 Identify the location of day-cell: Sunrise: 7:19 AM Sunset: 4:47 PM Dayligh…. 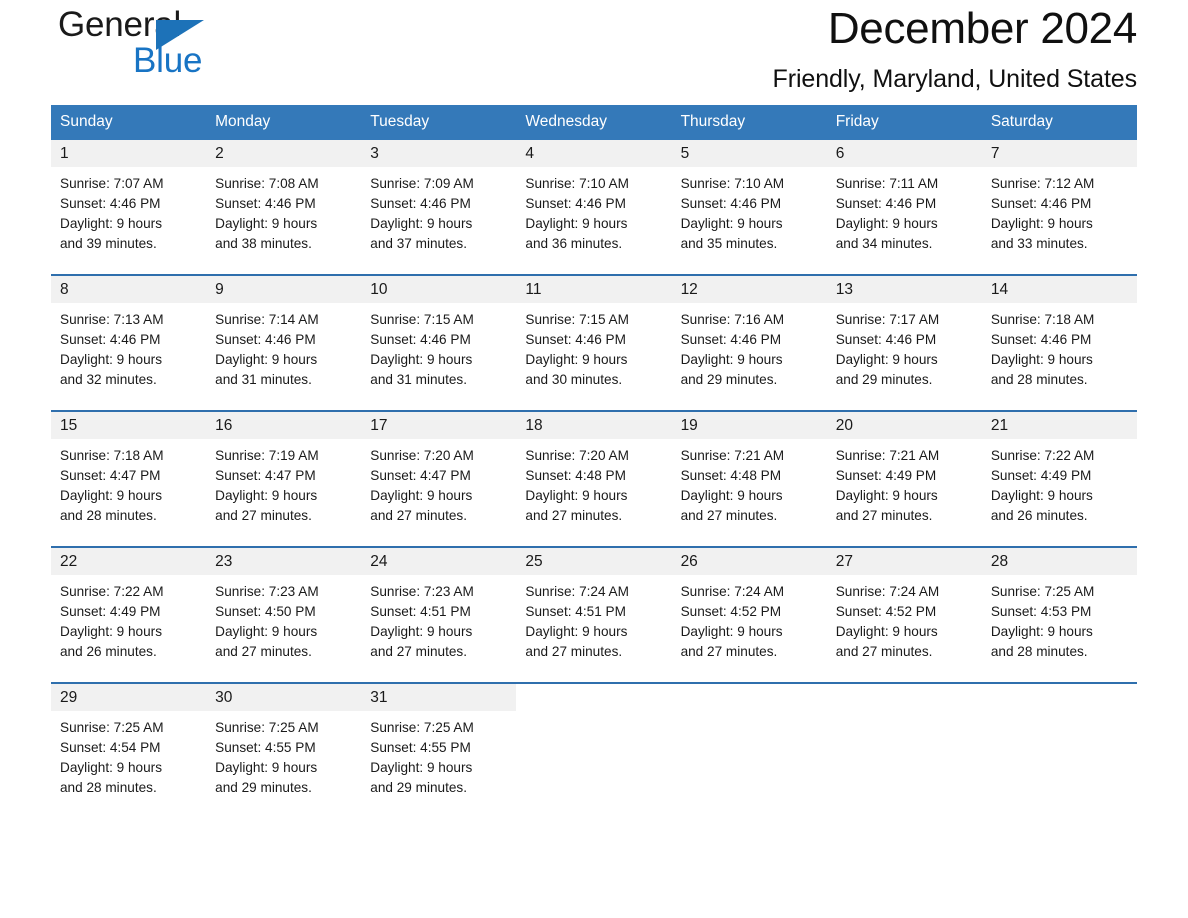
(284, 492).